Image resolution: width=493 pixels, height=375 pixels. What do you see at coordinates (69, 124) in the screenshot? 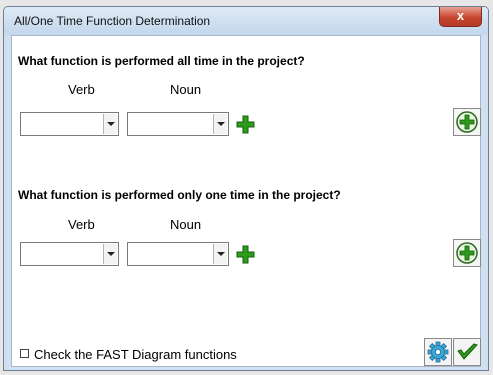
I see `verb-dropdown-all` at bounding box center [69, 124].